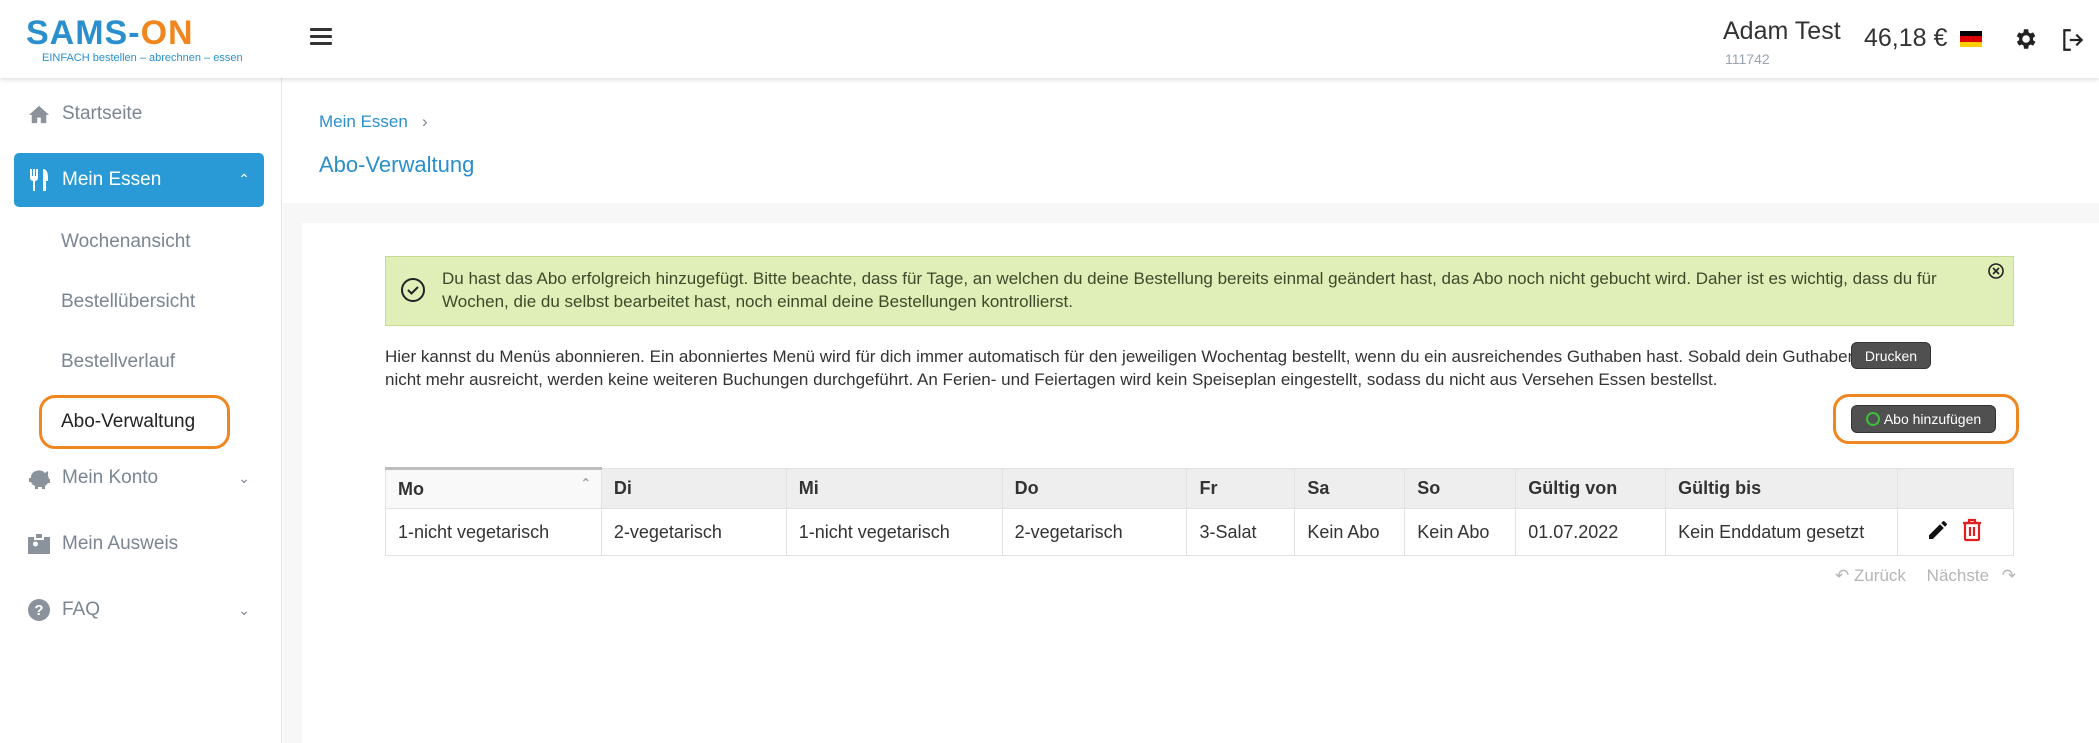  I want to click on question-icon: ?, so click(39, 610).